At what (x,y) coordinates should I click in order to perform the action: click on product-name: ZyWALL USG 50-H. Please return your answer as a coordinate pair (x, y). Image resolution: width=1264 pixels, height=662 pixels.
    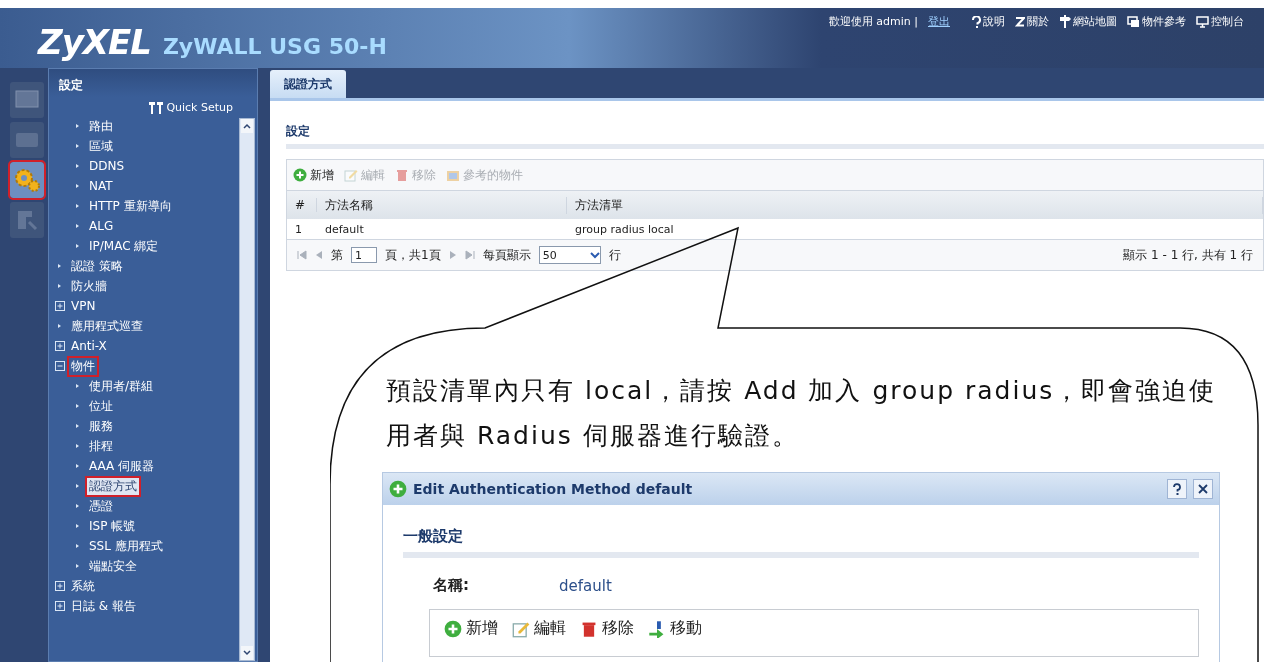
    Looking at the image, I should click on (274, 46).